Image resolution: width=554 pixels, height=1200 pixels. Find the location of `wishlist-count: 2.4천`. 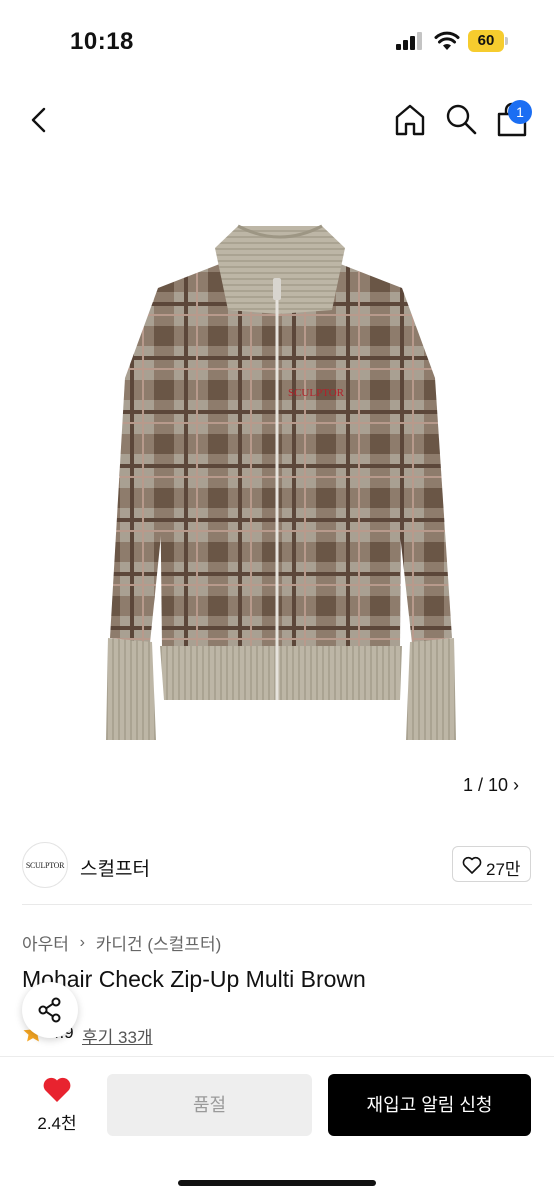

wishlist-count: 2.4천 is located at coordinates (57, 1123).